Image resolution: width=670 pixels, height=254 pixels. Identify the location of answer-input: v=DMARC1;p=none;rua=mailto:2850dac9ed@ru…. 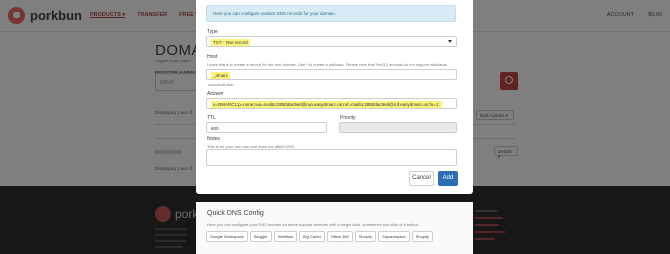
(331, 103).